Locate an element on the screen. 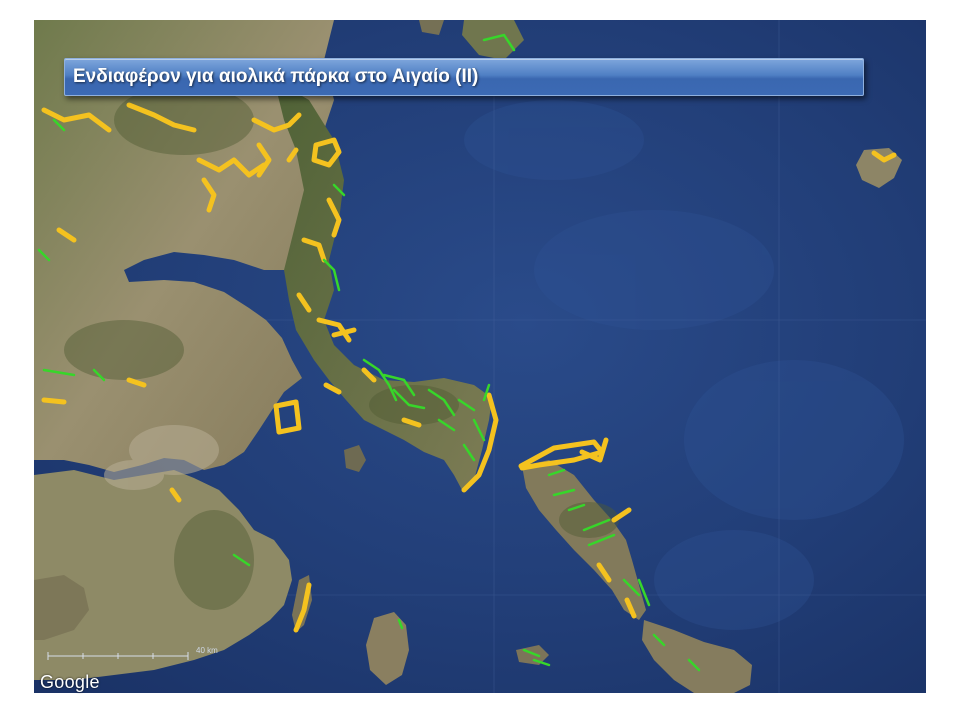 The width and height of the screenshot is (960, 720). google-attribution-logo: Google is located at coordinates (70, 682).